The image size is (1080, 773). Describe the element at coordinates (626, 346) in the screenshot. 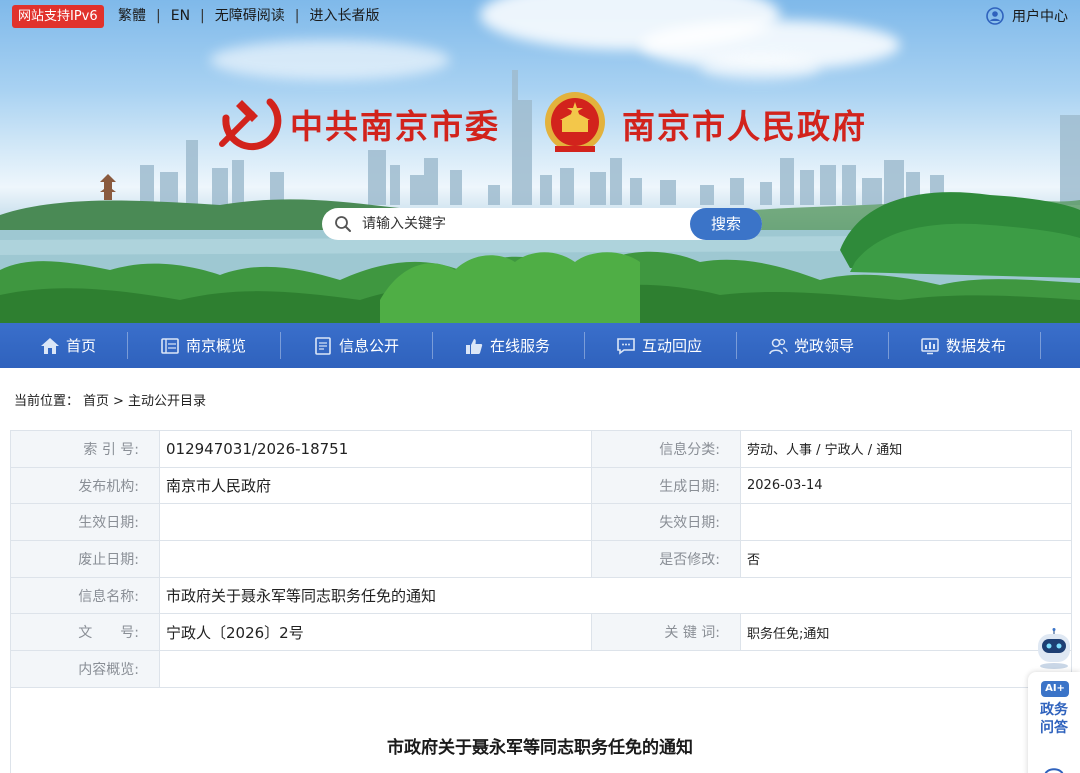

I see `chat-icon` at that location.